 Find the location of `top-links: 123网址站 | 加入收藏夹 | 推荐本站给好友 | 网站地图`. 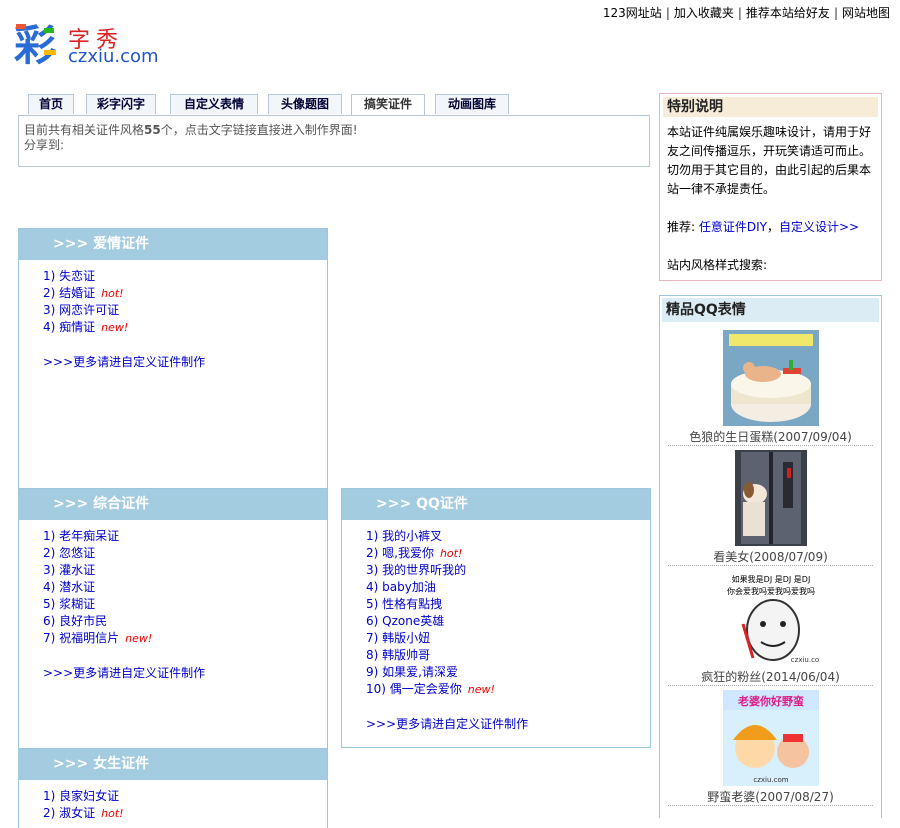

top-links: 123网址站 | 加入收藏夹 | 推荐本站给好友 | 网站地图 is located at coordinates (746, 12).